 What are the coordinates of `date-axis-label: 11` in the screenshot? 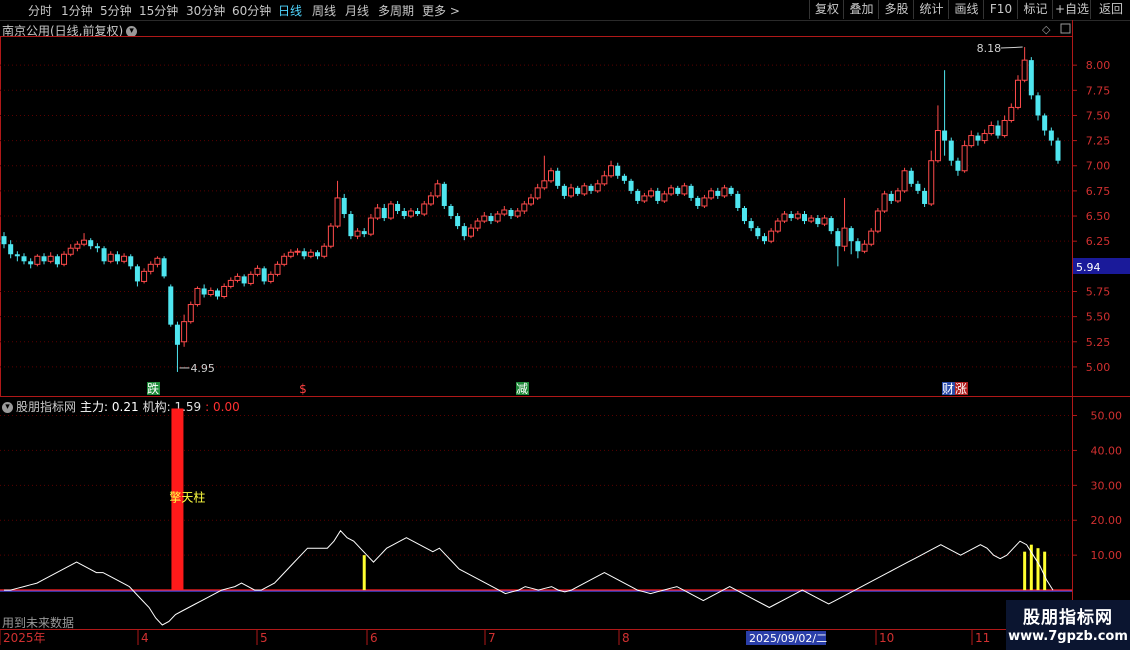 It's located at (982, 638).